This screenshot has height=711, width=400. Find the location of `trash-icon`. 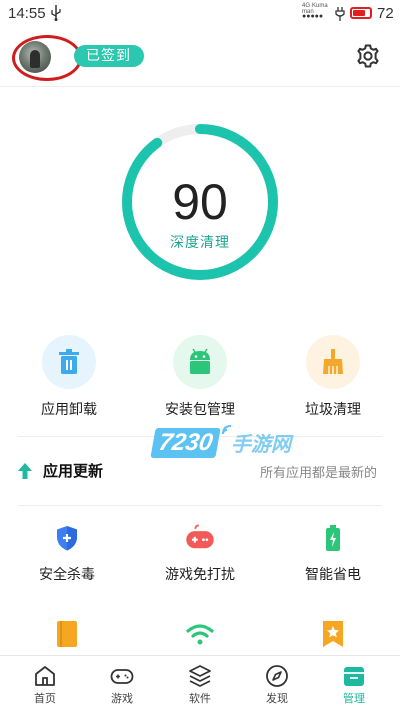

trash-icon is located at coordinates (69, 361).